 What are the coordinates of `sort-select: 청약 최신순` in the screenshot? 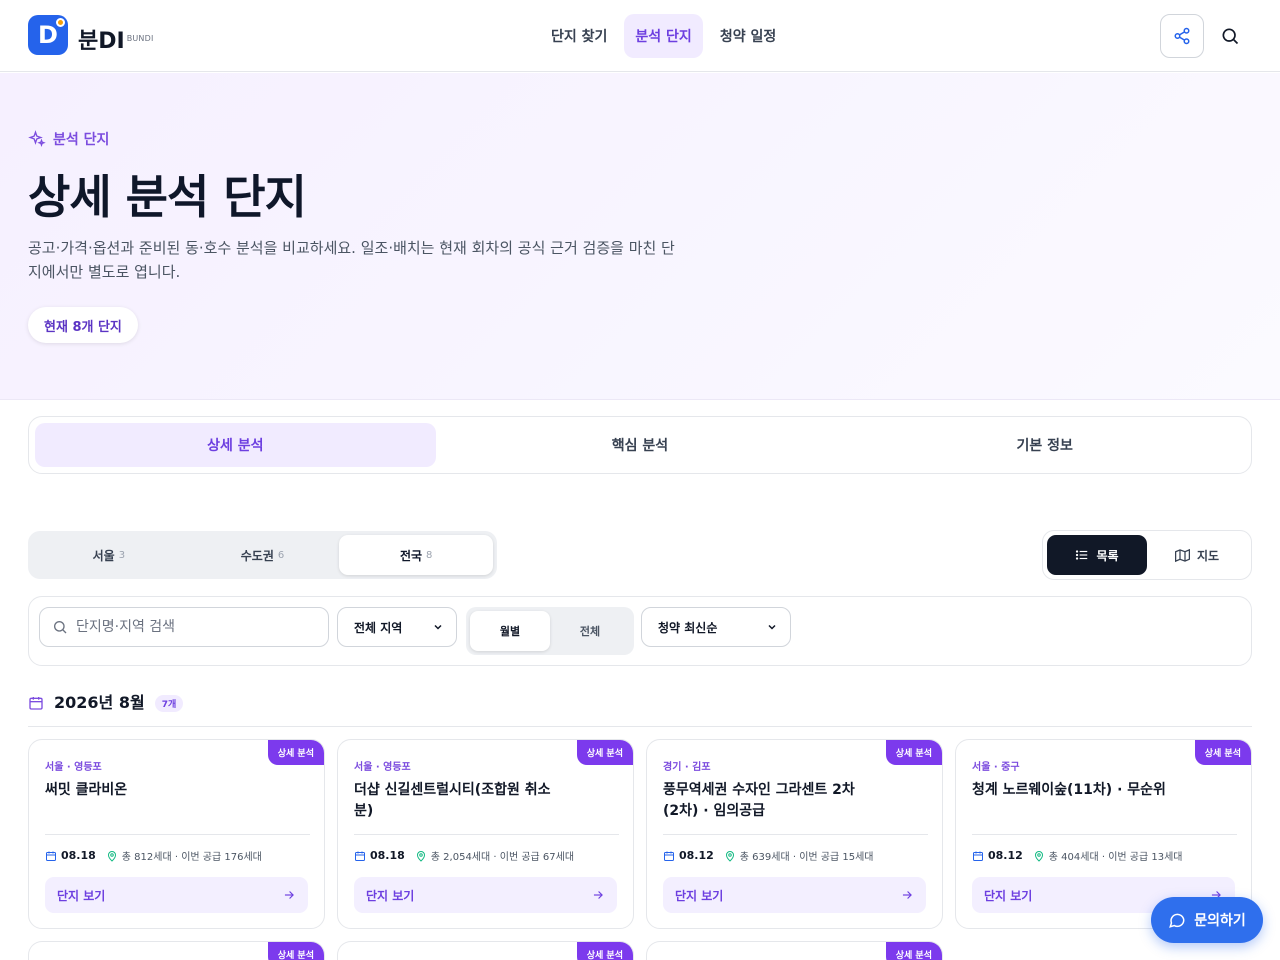 It's located at (716, 627).